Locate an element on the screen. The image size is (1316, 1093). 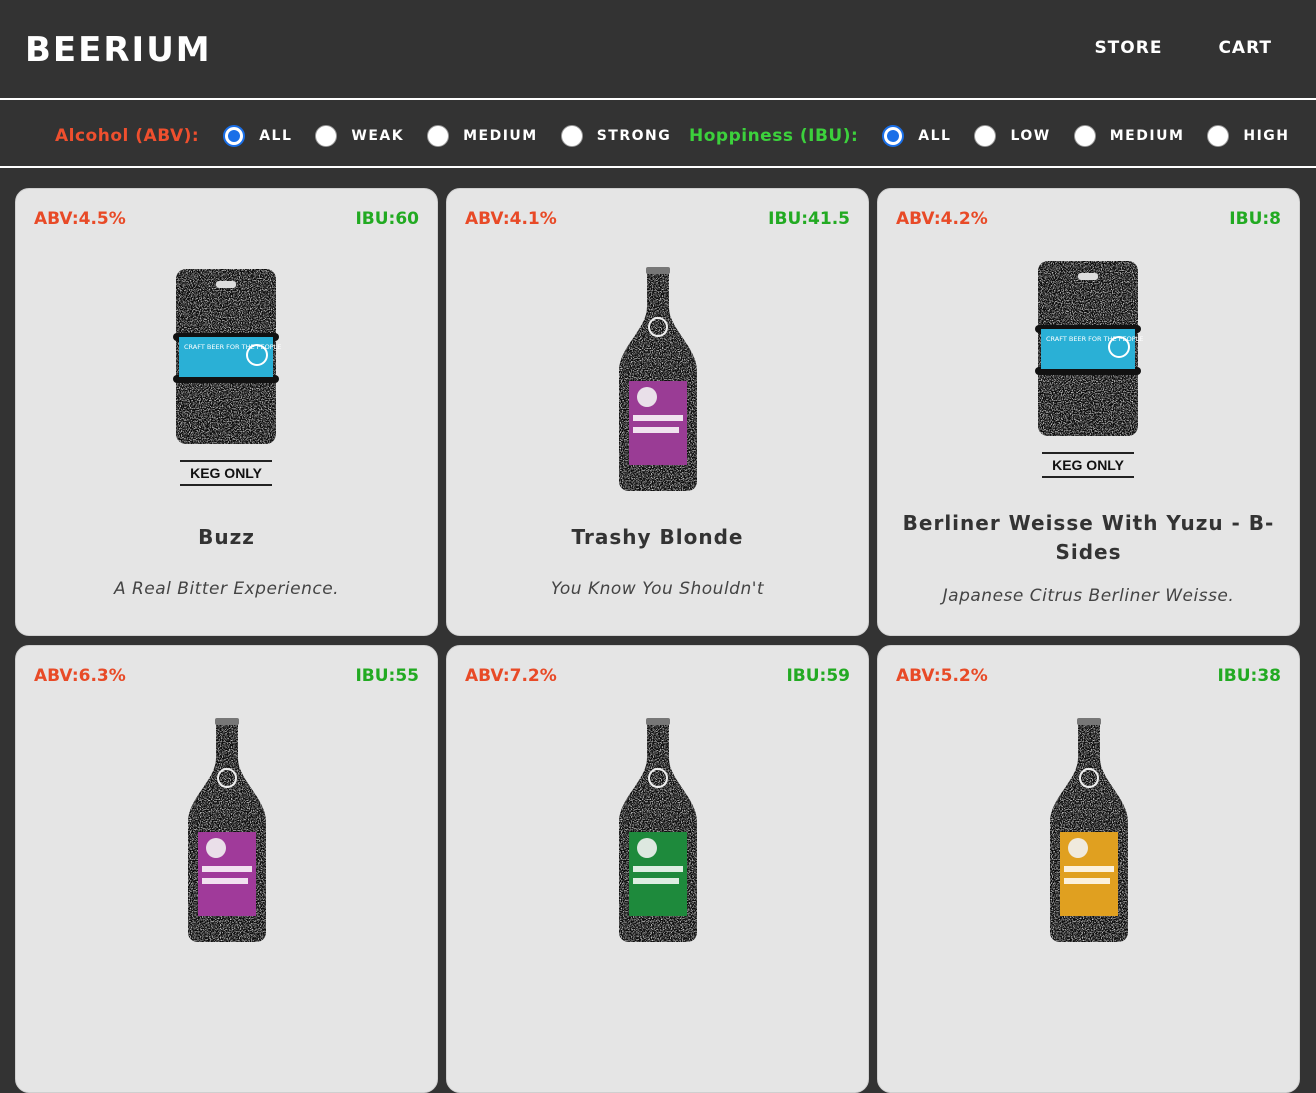
ibu-value: IBU:59 is located at coordinates (818, 676).